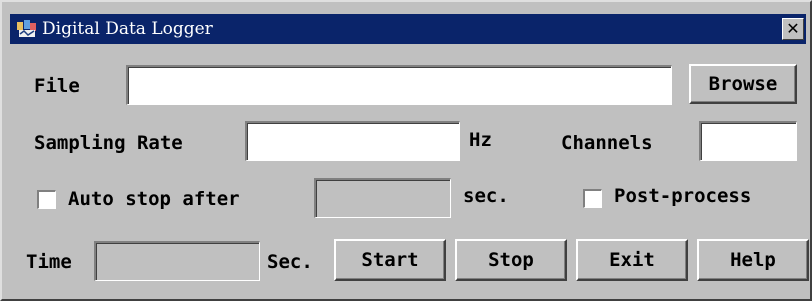 The height and width of the screenshot is (301, 812). What do you see at coordinates (352, 141) in the screenshot?
I see `sampling-rate-input` at bounding box center [352, 141].